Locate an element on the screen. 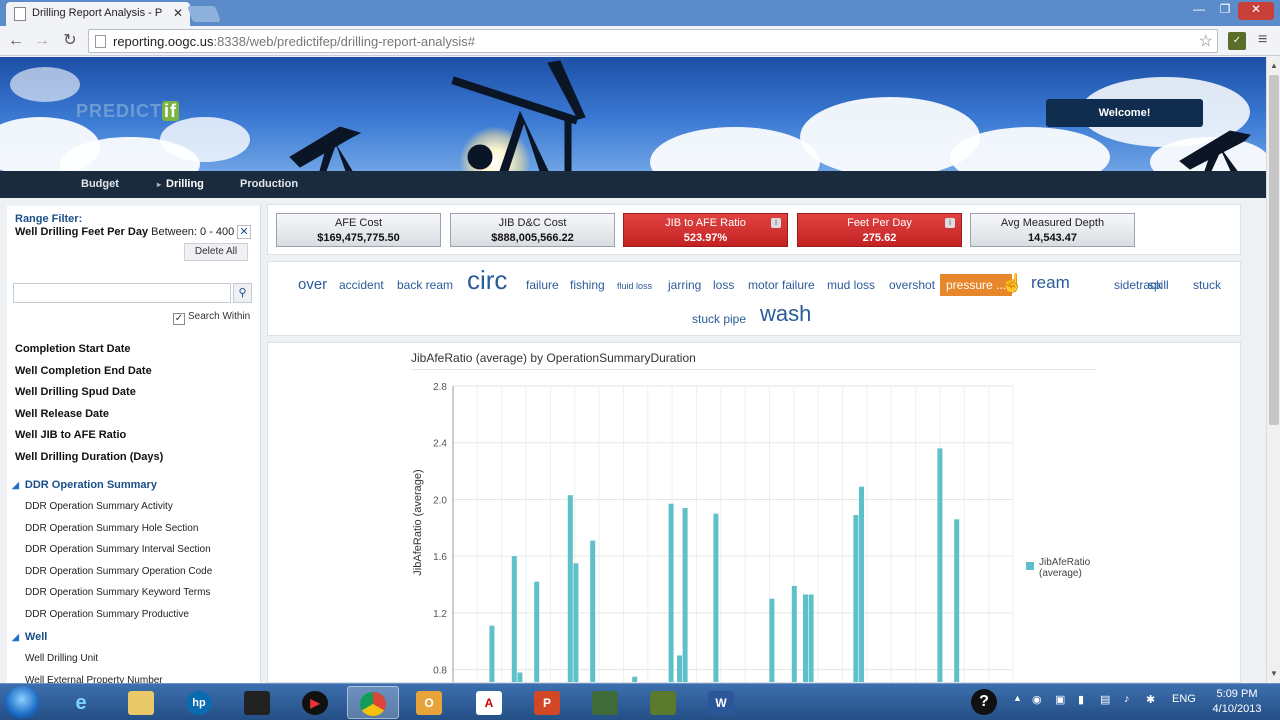  keyword-tag: mud loss is located at coordinates (851, 285).